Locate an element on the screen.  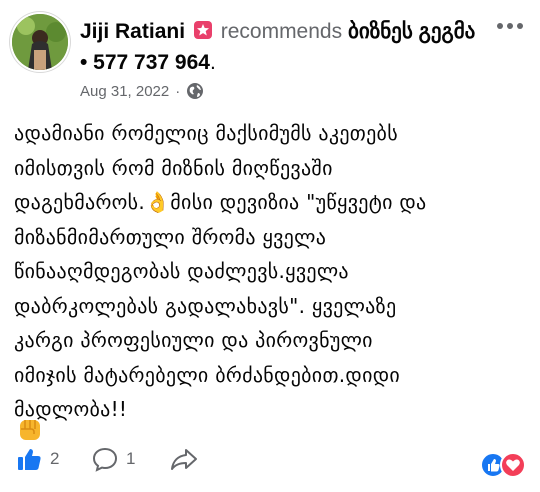
author-name: Jiji Ratiani is located at coordinates (132, 31).